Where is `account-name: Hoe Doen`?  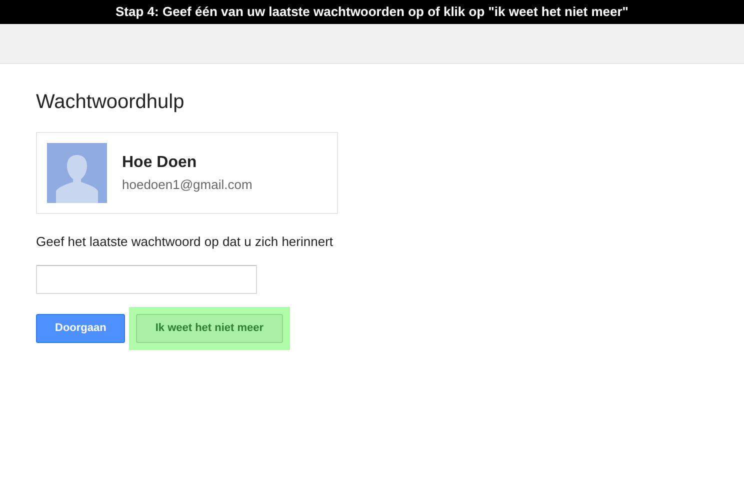 account-name: Hoe Doen is located at coordinates (160, 163).